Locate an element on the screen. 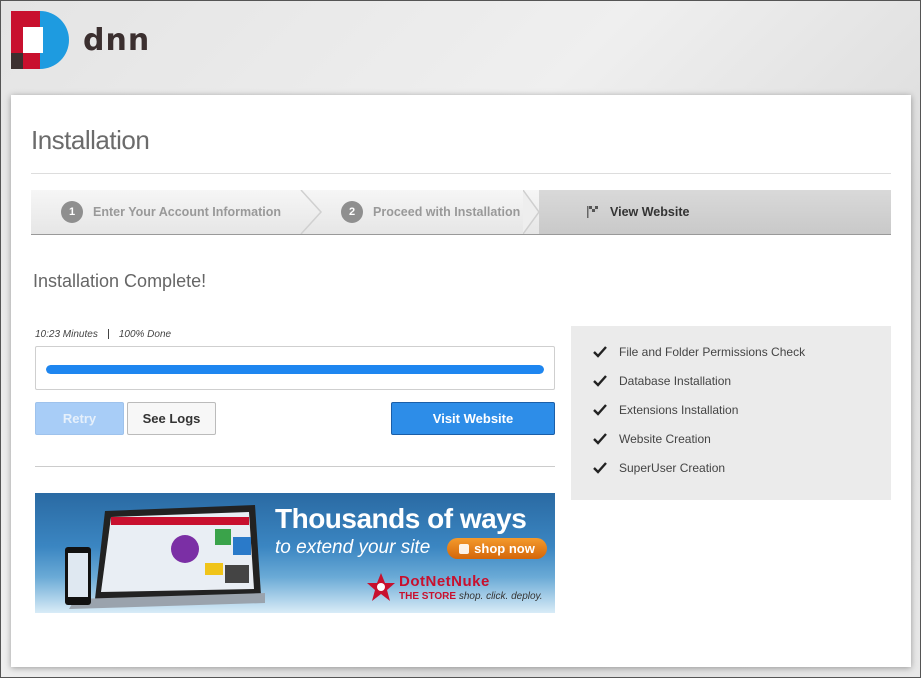 This screenshot has width=921, height=678. step-label: Proceed with Installation is located at coordinates (447, 212).